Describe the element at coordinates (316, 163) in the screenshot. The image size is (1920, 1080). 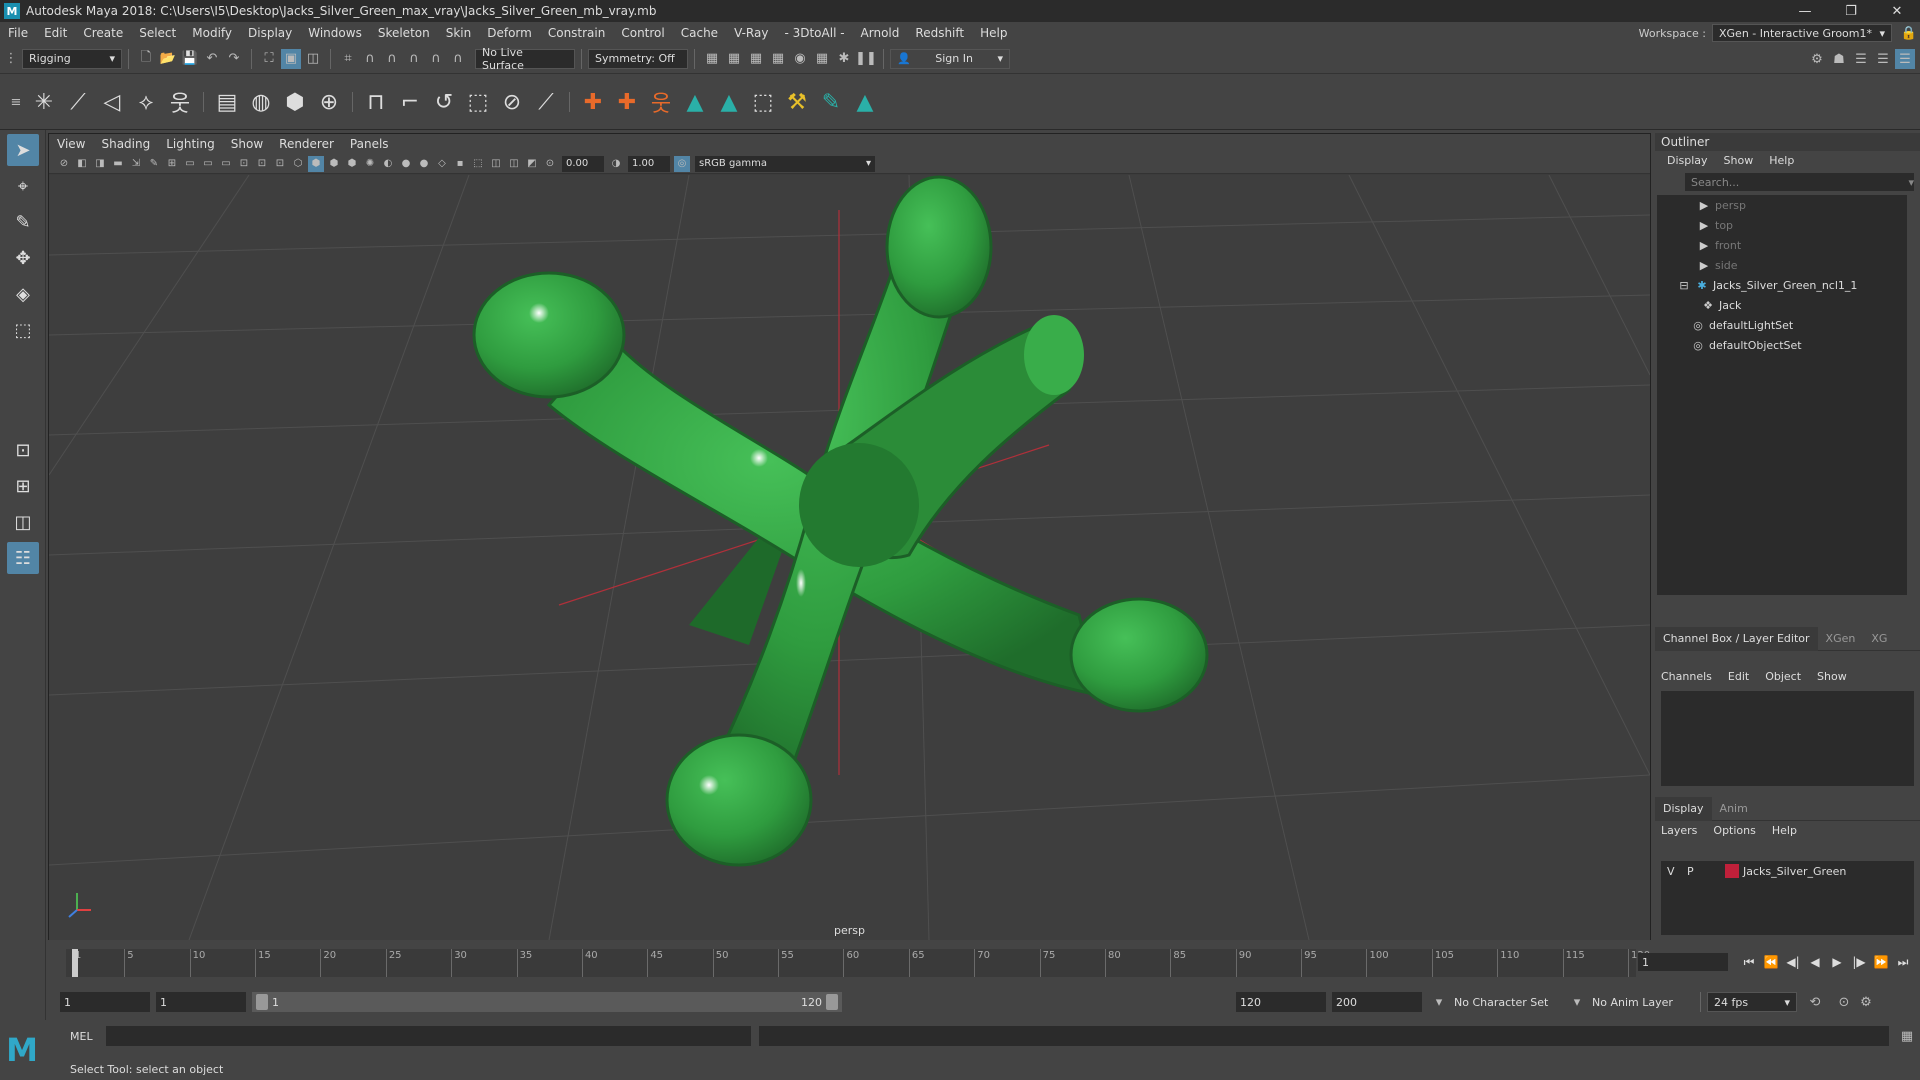
I see `smooth-shade-icon: ⬢` at that location.